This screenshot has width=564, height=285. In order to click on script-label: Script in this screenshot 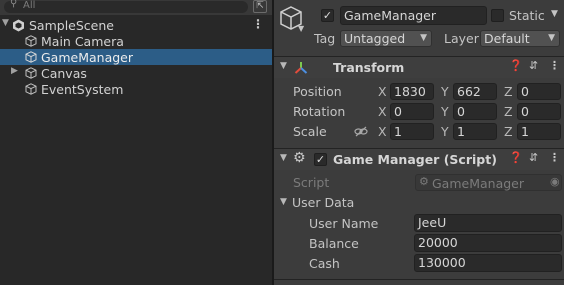, I will do `click(311, 182)`.